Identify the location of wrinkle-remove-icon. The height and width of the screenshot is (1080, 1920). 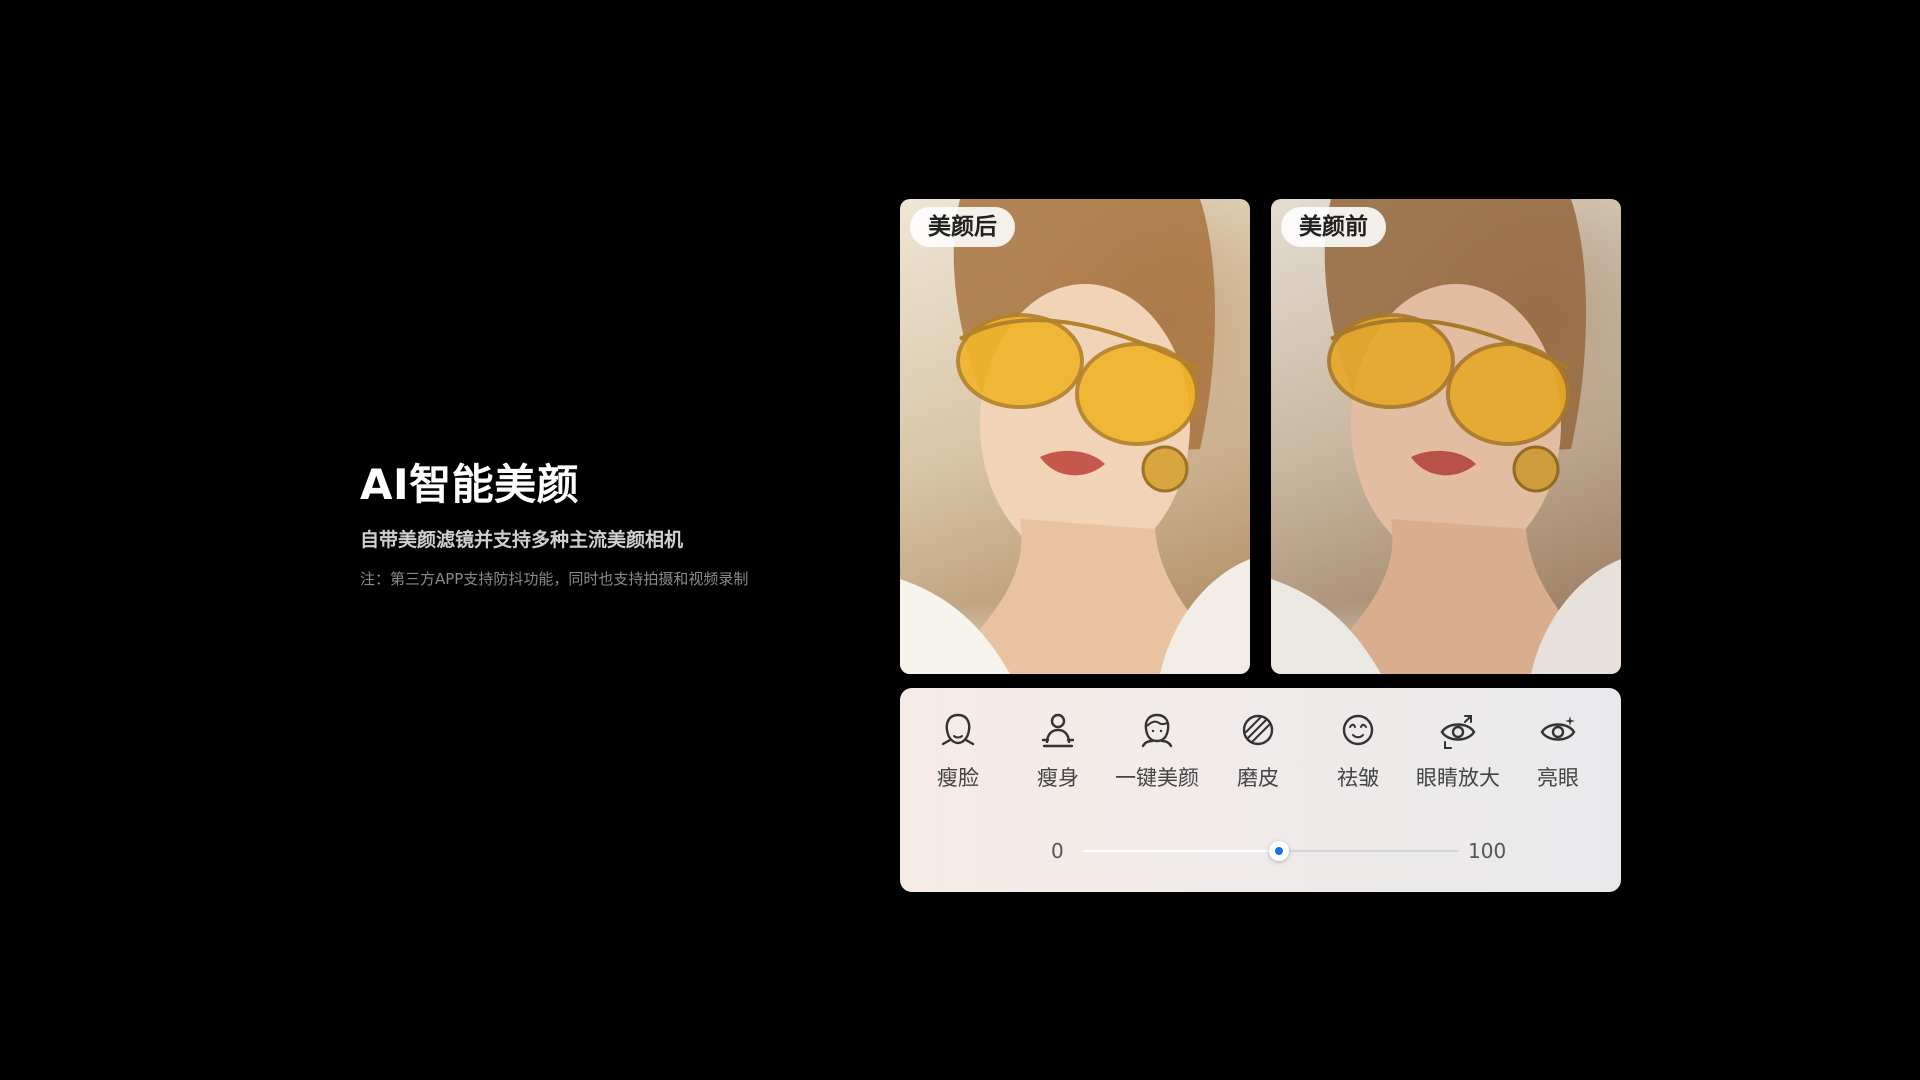
(1358, 730).